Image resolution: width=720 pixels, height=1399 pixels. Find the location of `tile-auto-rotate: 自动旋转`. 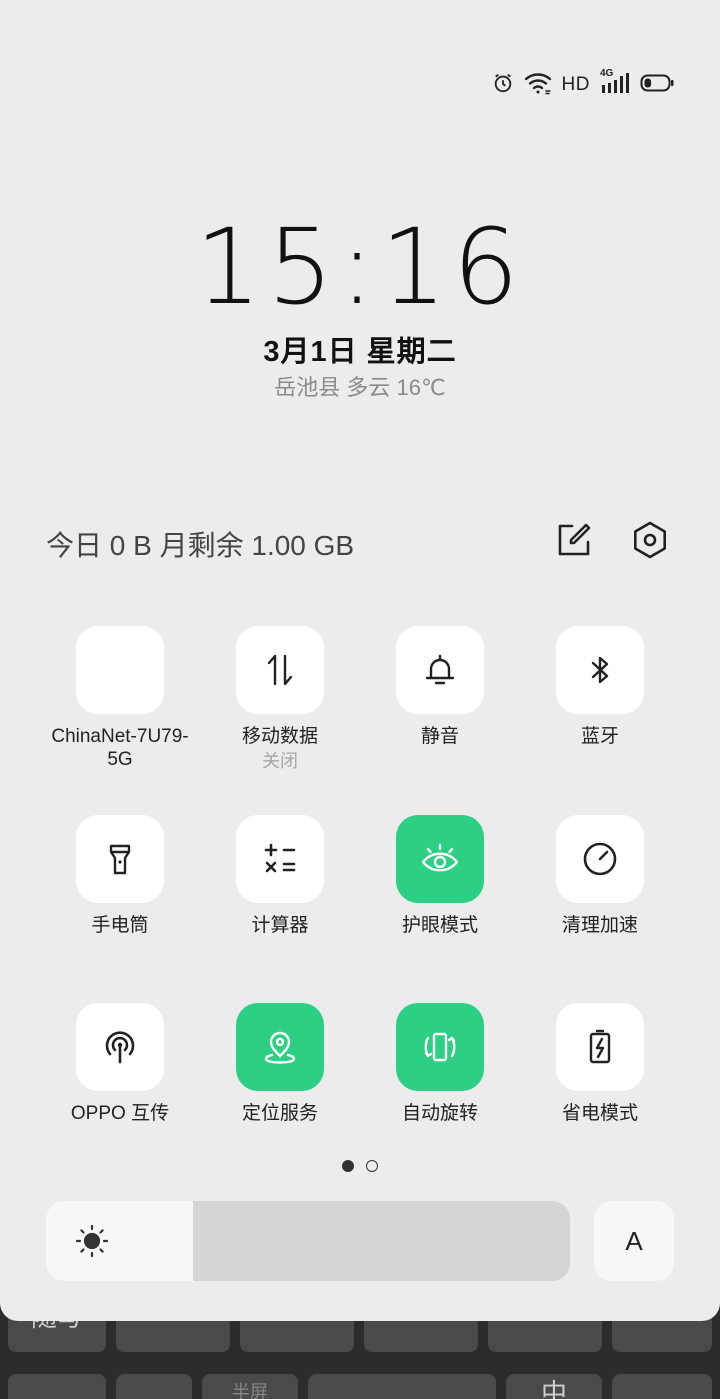

tile-auto-rotate: 自动旋转 is located at coordinates (440, 1064).